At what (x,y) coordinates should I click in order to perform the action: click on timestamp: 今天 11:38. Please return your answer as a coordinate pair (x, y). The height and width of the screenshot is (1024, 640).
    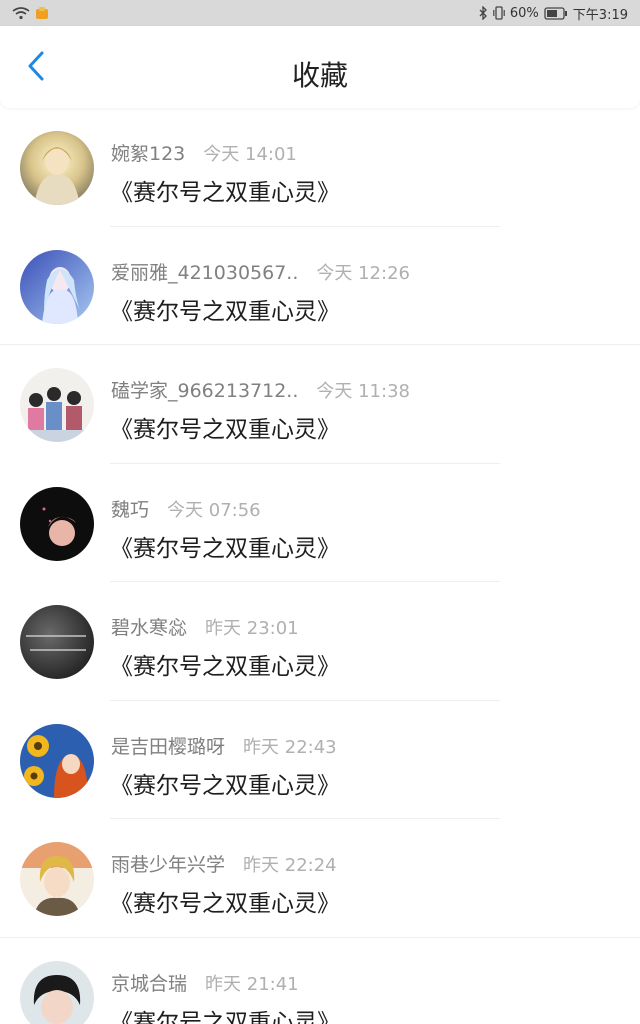
    Looking at the image, I should click on (363, 391).